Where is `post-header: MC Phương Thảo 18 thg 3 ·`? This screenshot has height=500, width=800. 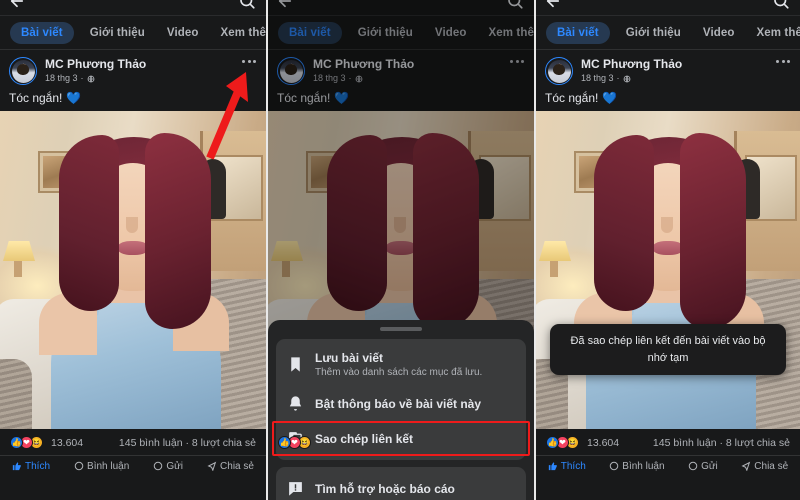
post-header: MC Phương Thảo 18 thg 3 · is located at coordinates (133, 69).